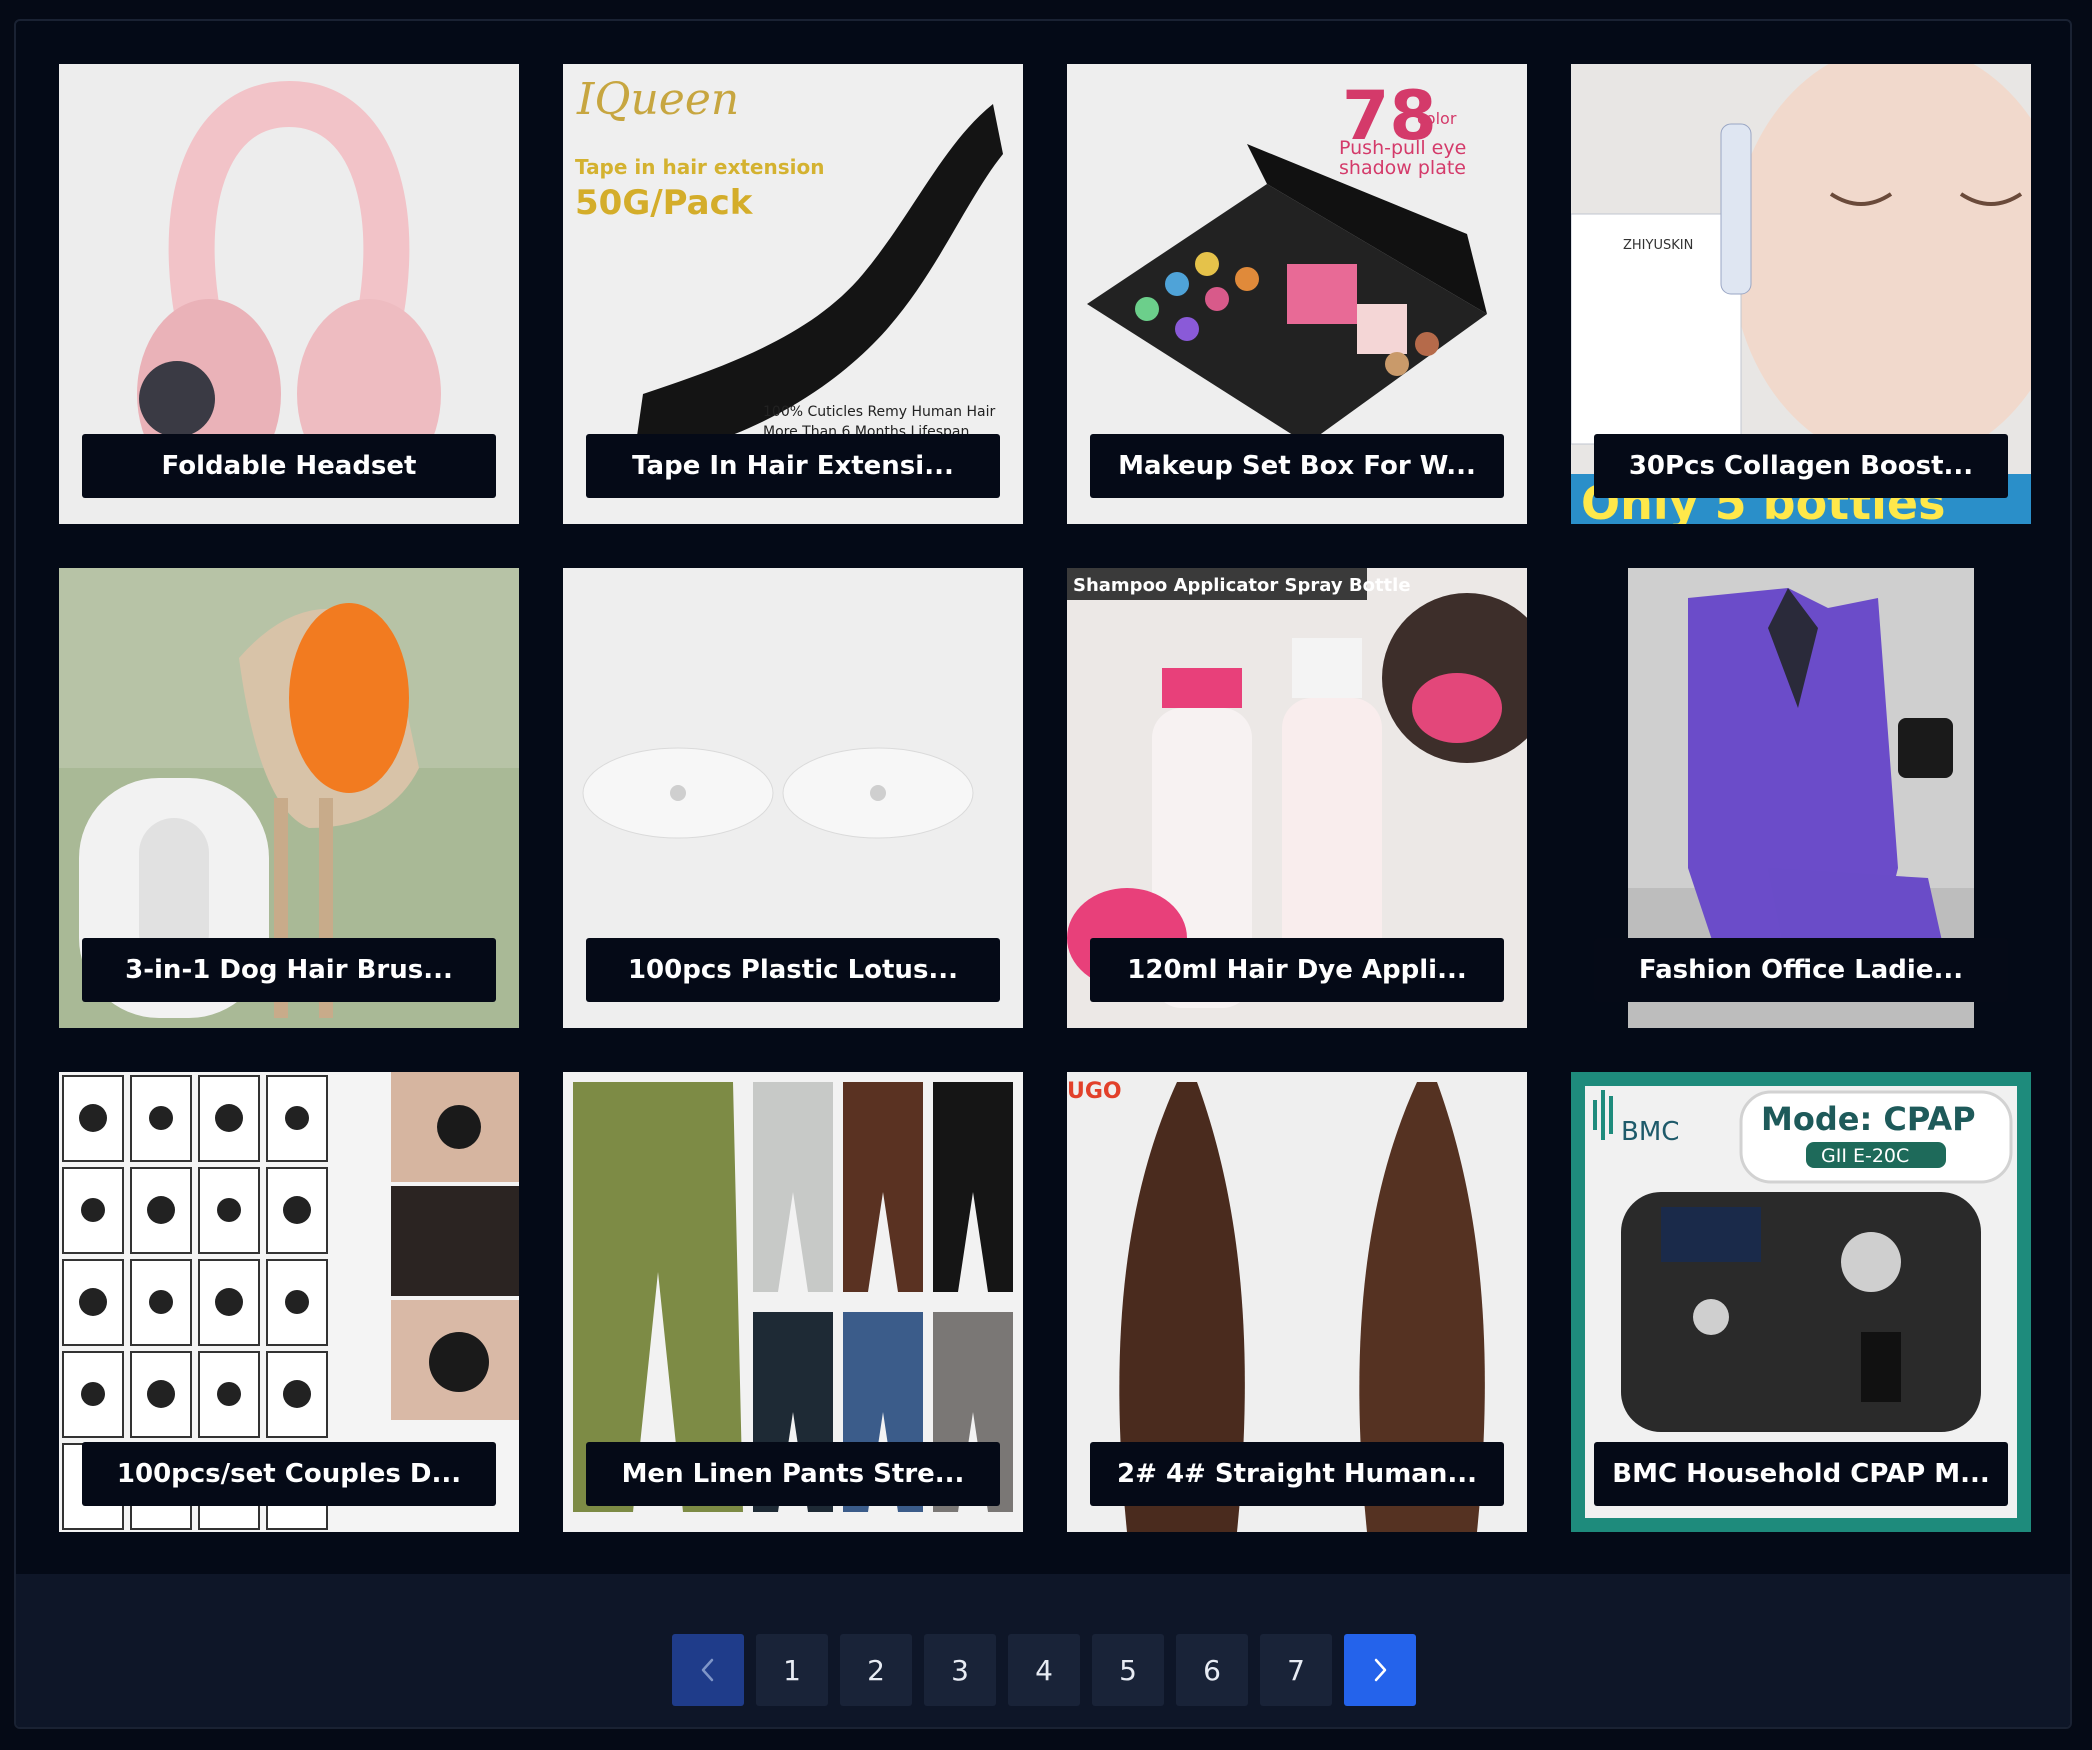 The height and width of the screenshot is (1750, 2092). I want to click on pack-text: 50G/Pack, so click(664, 203).